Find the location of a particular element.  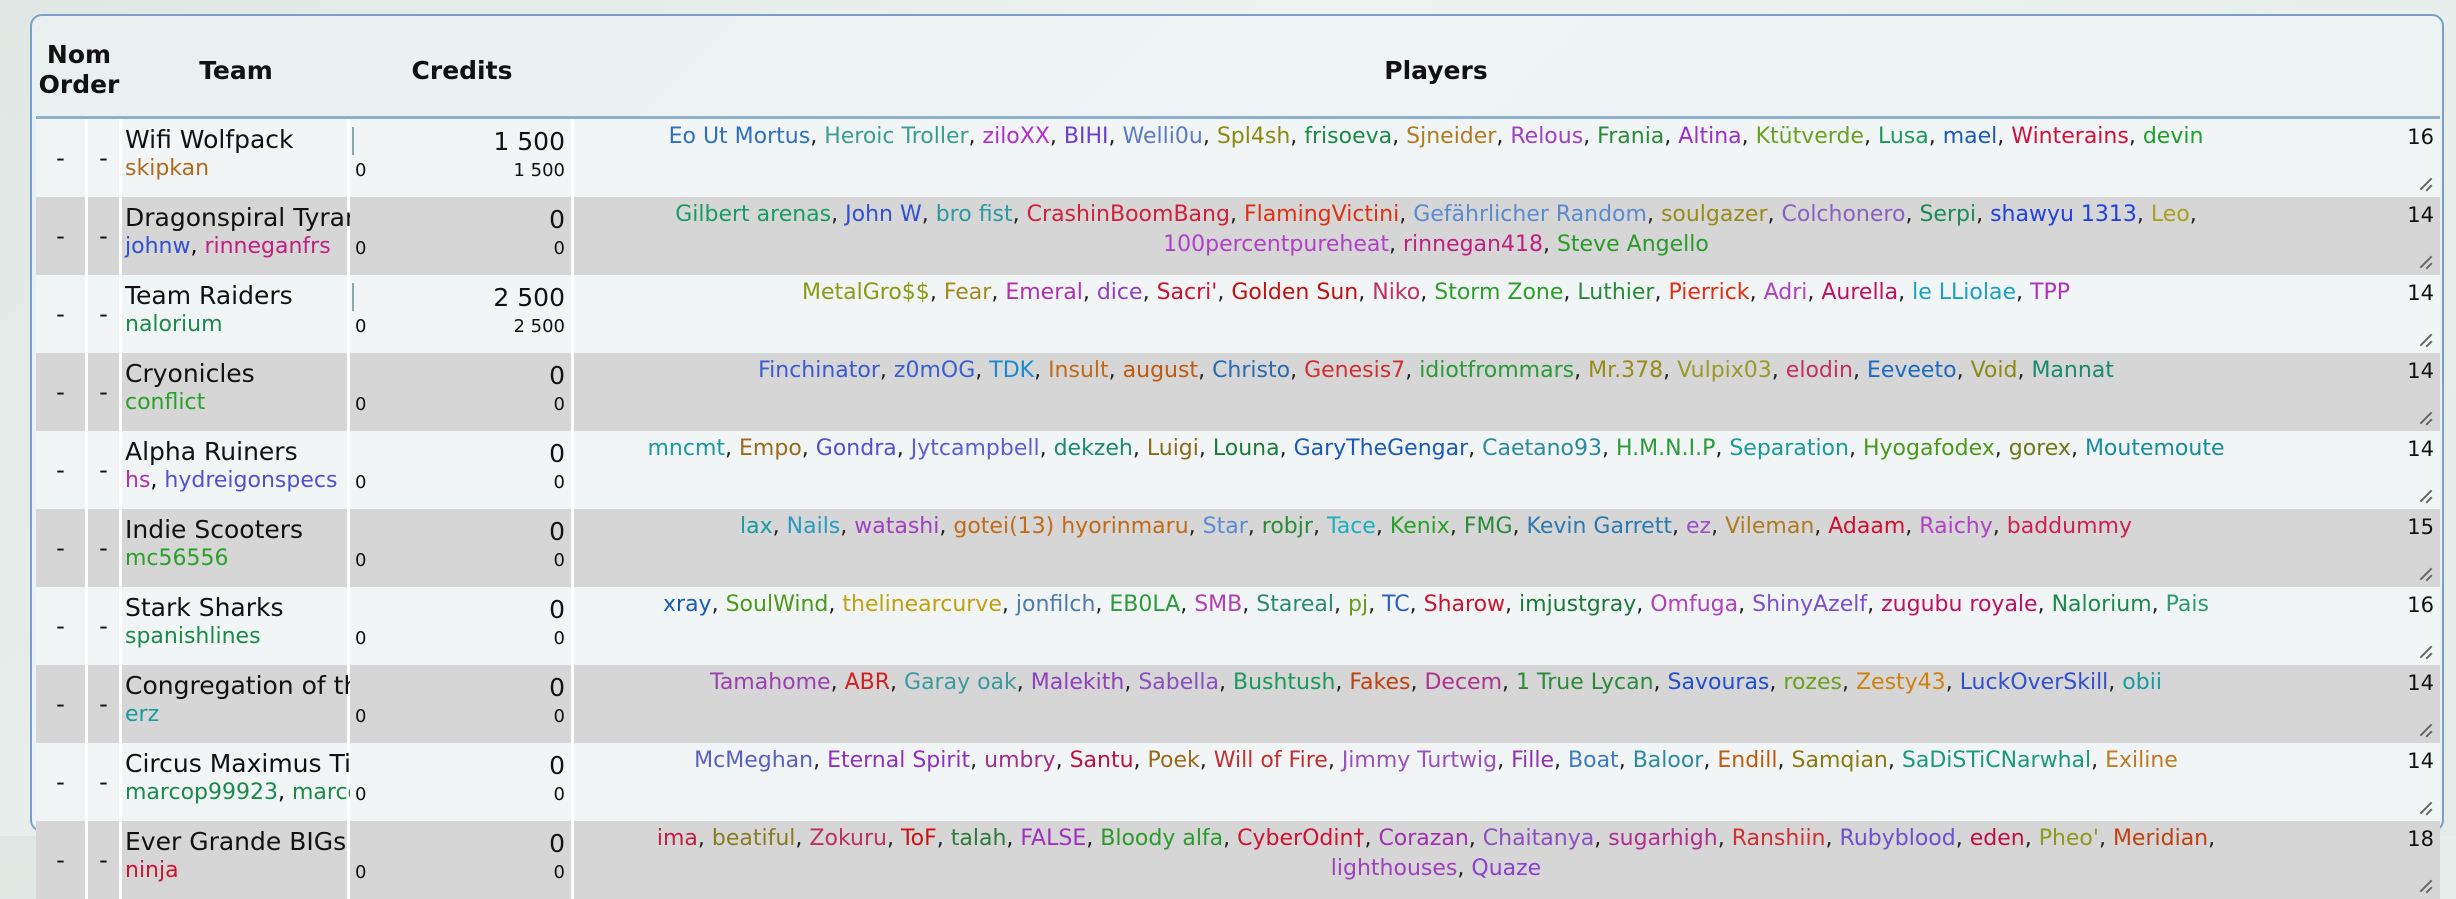

player-name: bro fist is located at coordinates (974, 214).